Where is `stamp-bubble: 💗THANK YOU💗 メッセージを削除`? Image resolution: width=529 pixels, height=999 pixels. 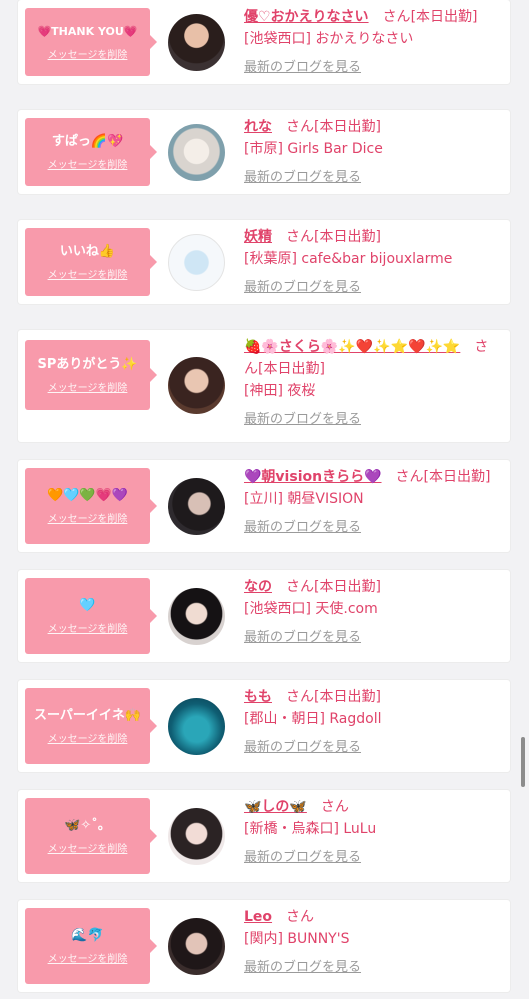
stamp-bubble: 💗THANK YOU💗 メッセージを削除 is located at coordinates (91, 42).